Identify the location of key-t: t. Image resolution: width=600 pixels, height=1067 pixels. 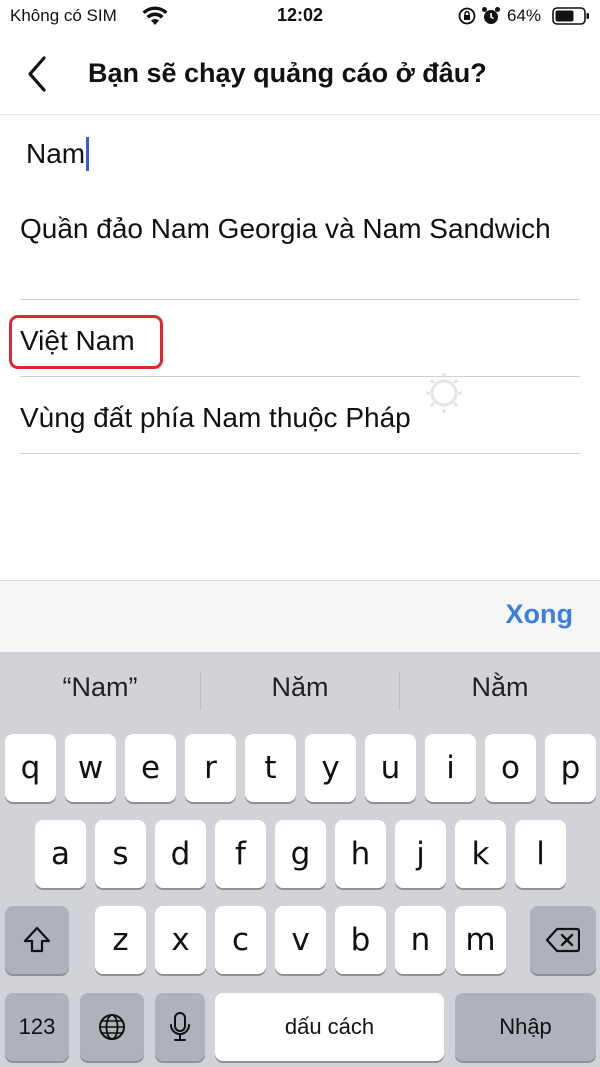
(270, 768).